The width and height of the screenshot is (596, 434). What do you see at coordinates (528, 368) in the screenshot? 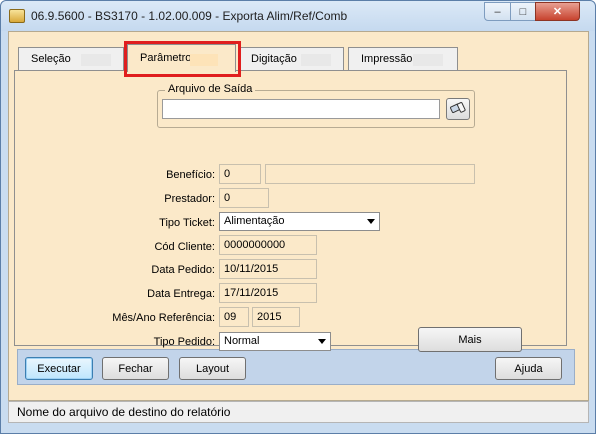
I see `ajuda-button: Ajuda` at bounding box center [528, 368].